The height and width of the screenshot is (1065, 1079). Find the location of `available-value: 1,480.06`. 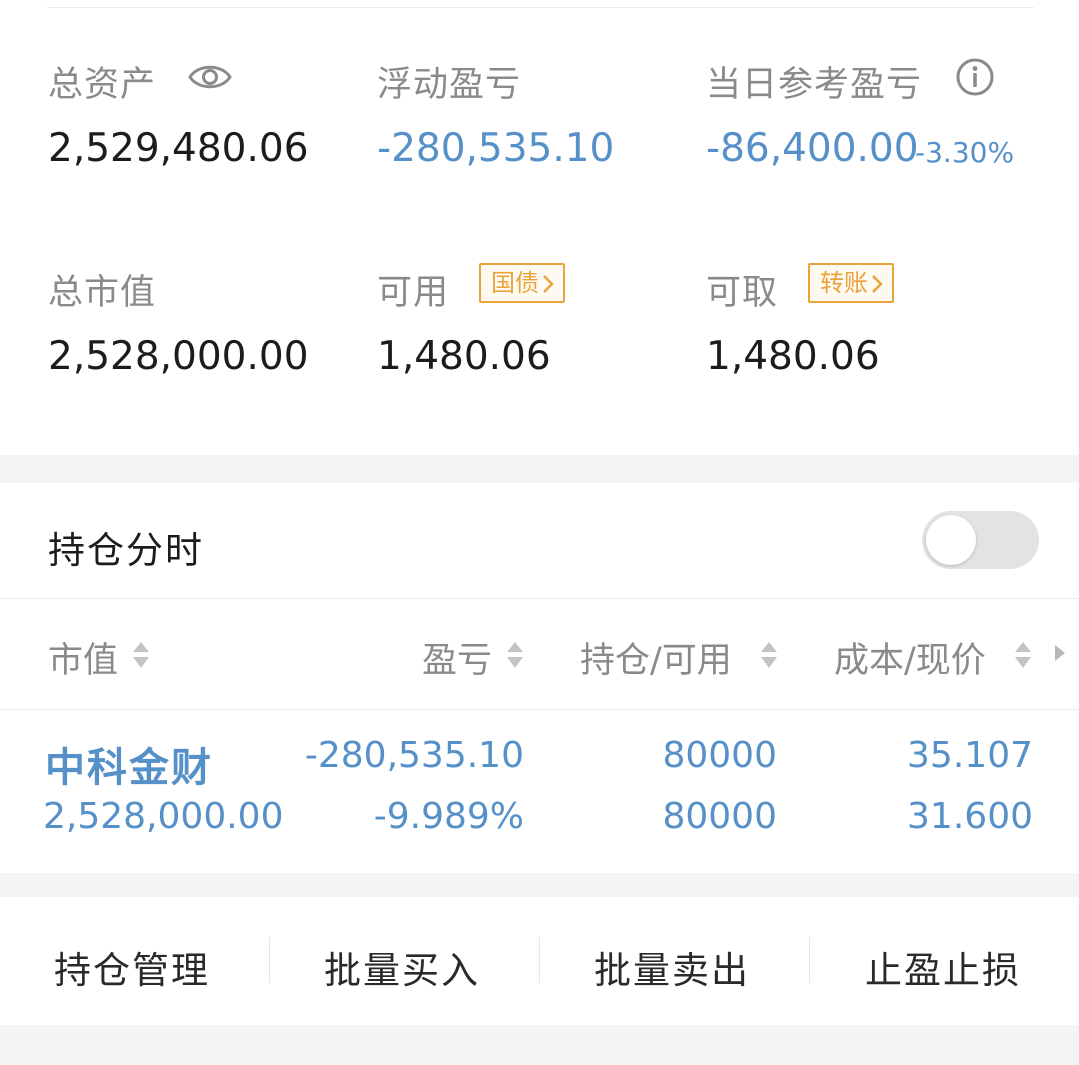

available-value: 1,480.06 is located at coordinates (464, 356).